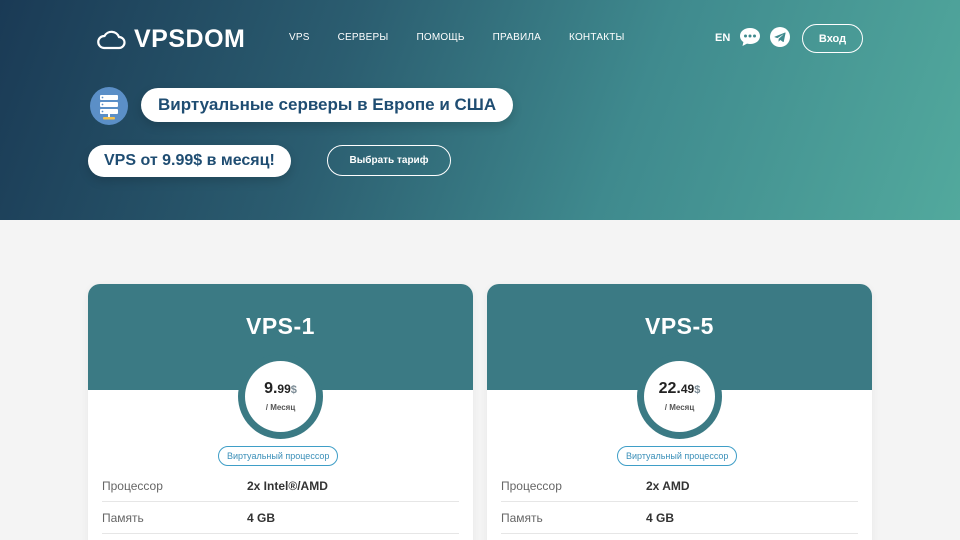 The width and height of the screenshot is (960, 540). What do you see at coordinates (679, 388) in the screenshot?
I see `price-value: 22.49$` at bounding box center [679, 388].